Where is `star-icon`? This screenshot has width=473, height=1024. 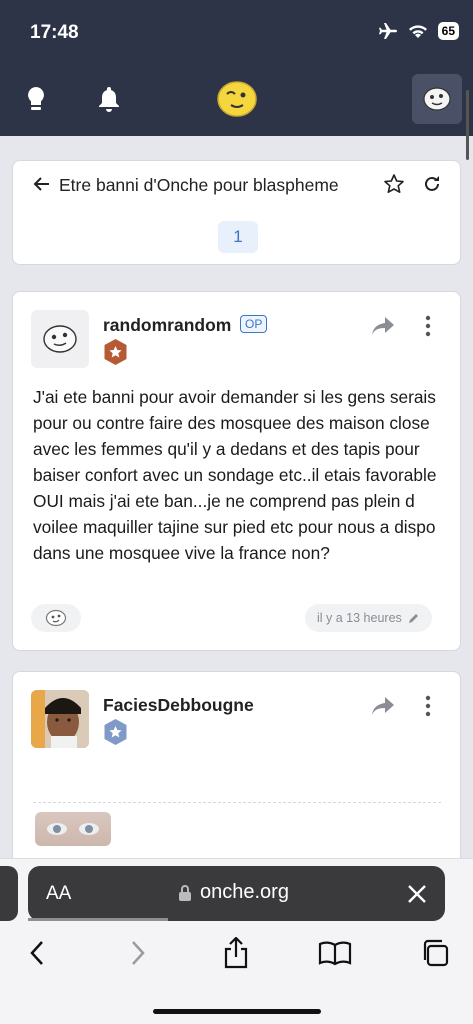
star-icon is located at coordinates (394, 184).